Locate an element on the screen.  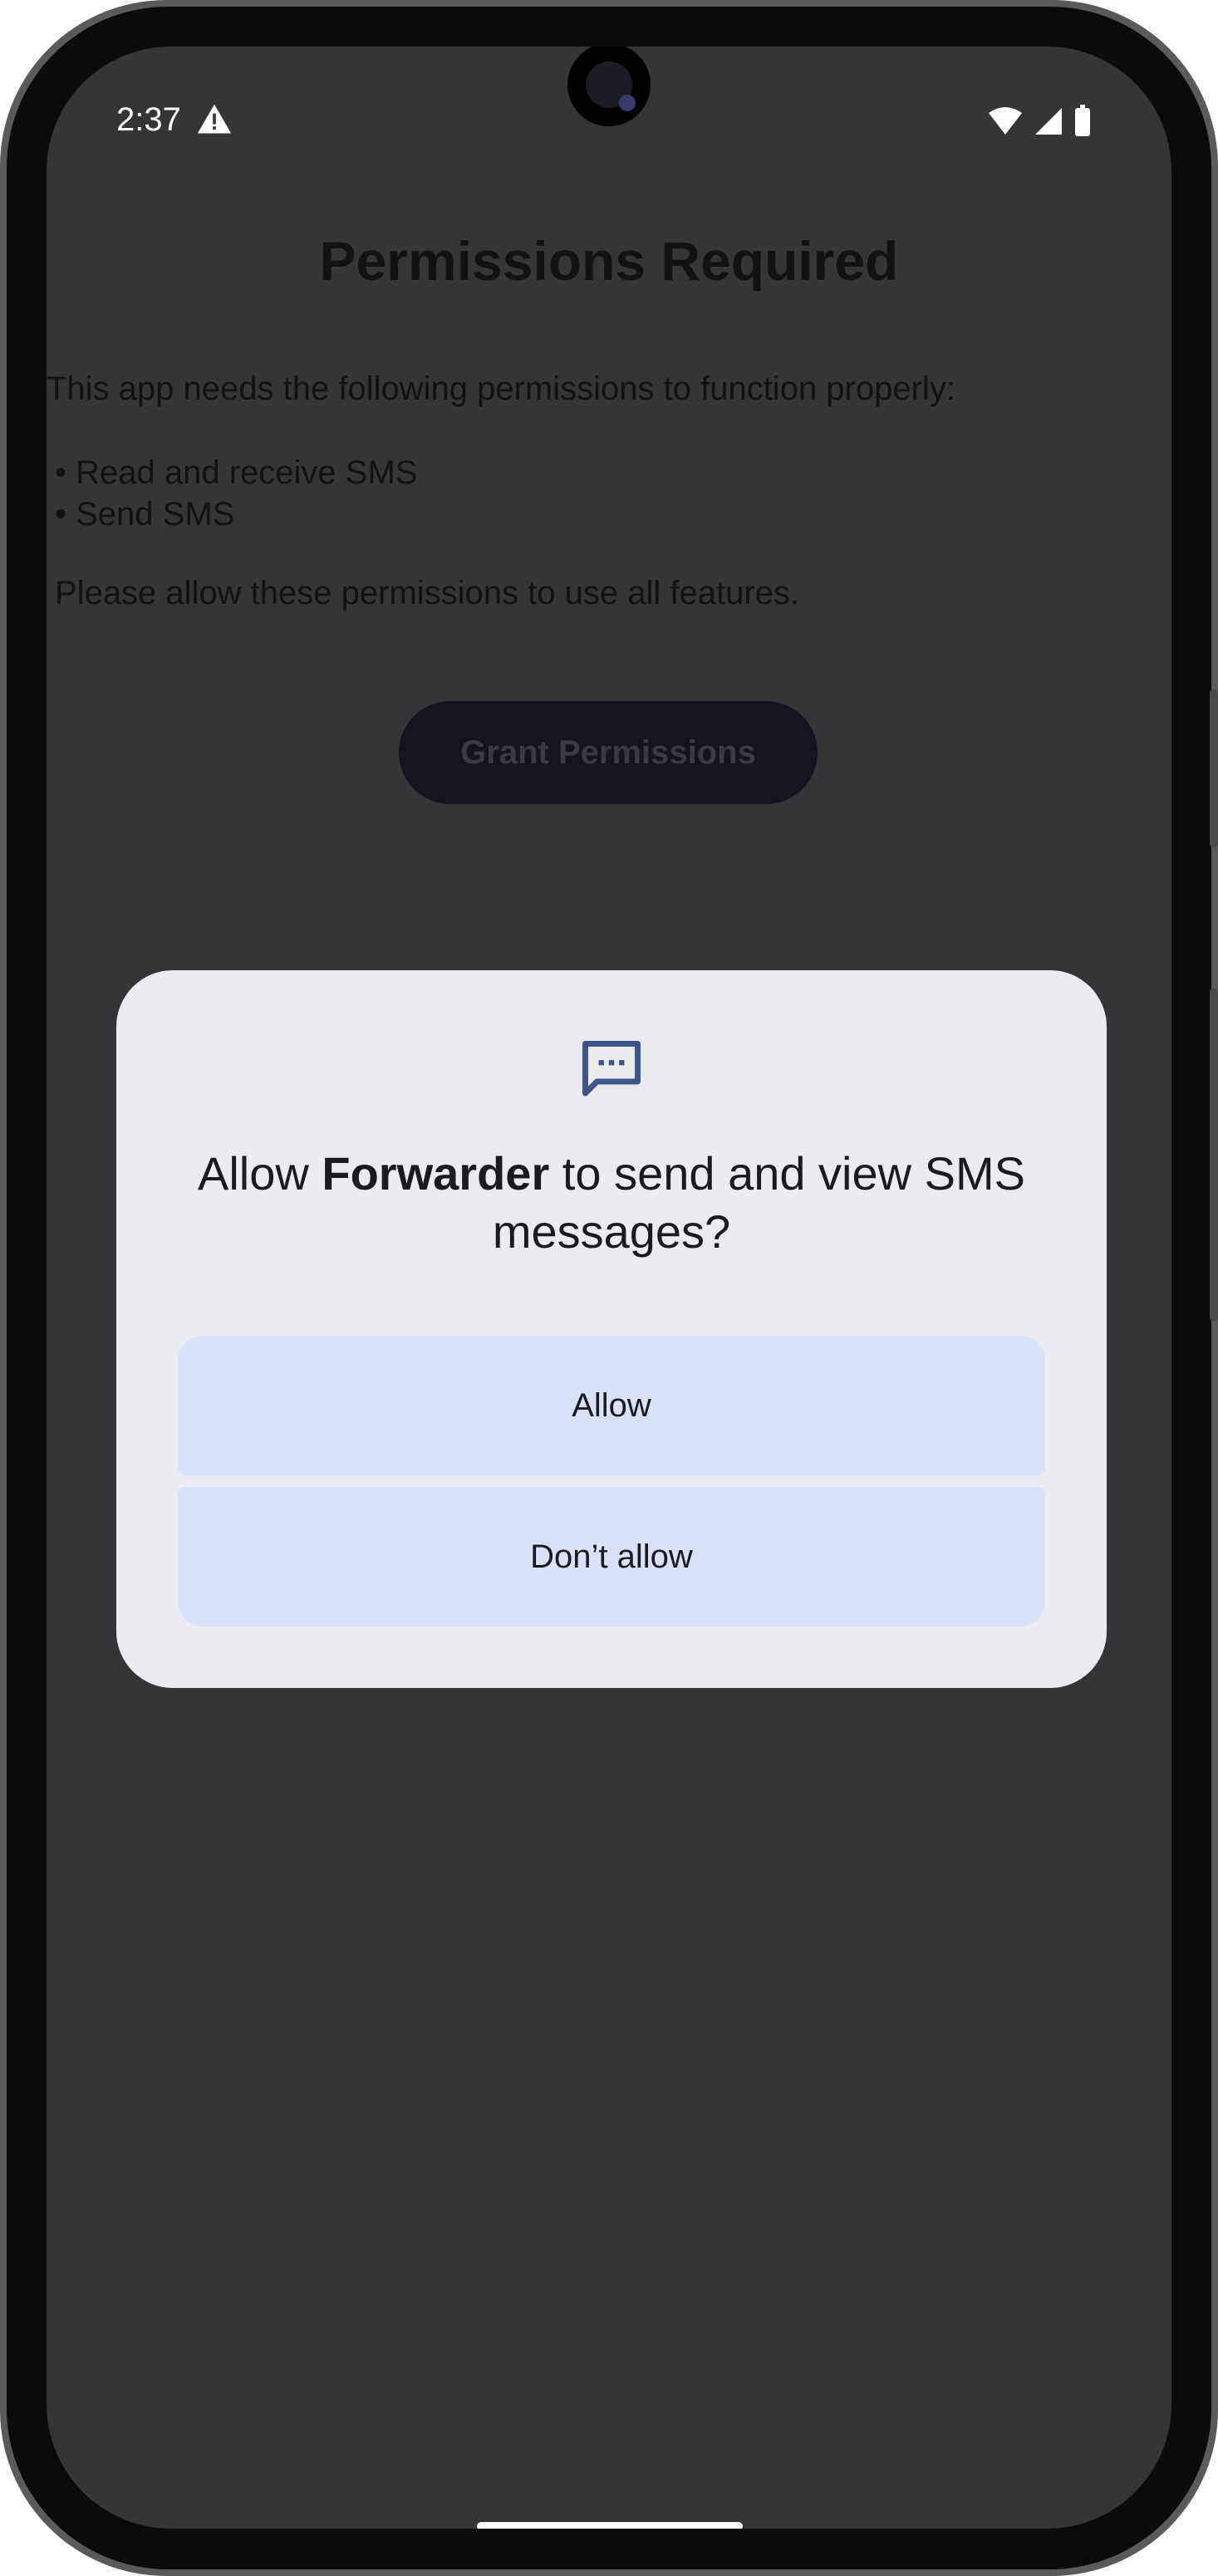
dialog-title-prefix: Allow is located at coordinates (260, 1173).